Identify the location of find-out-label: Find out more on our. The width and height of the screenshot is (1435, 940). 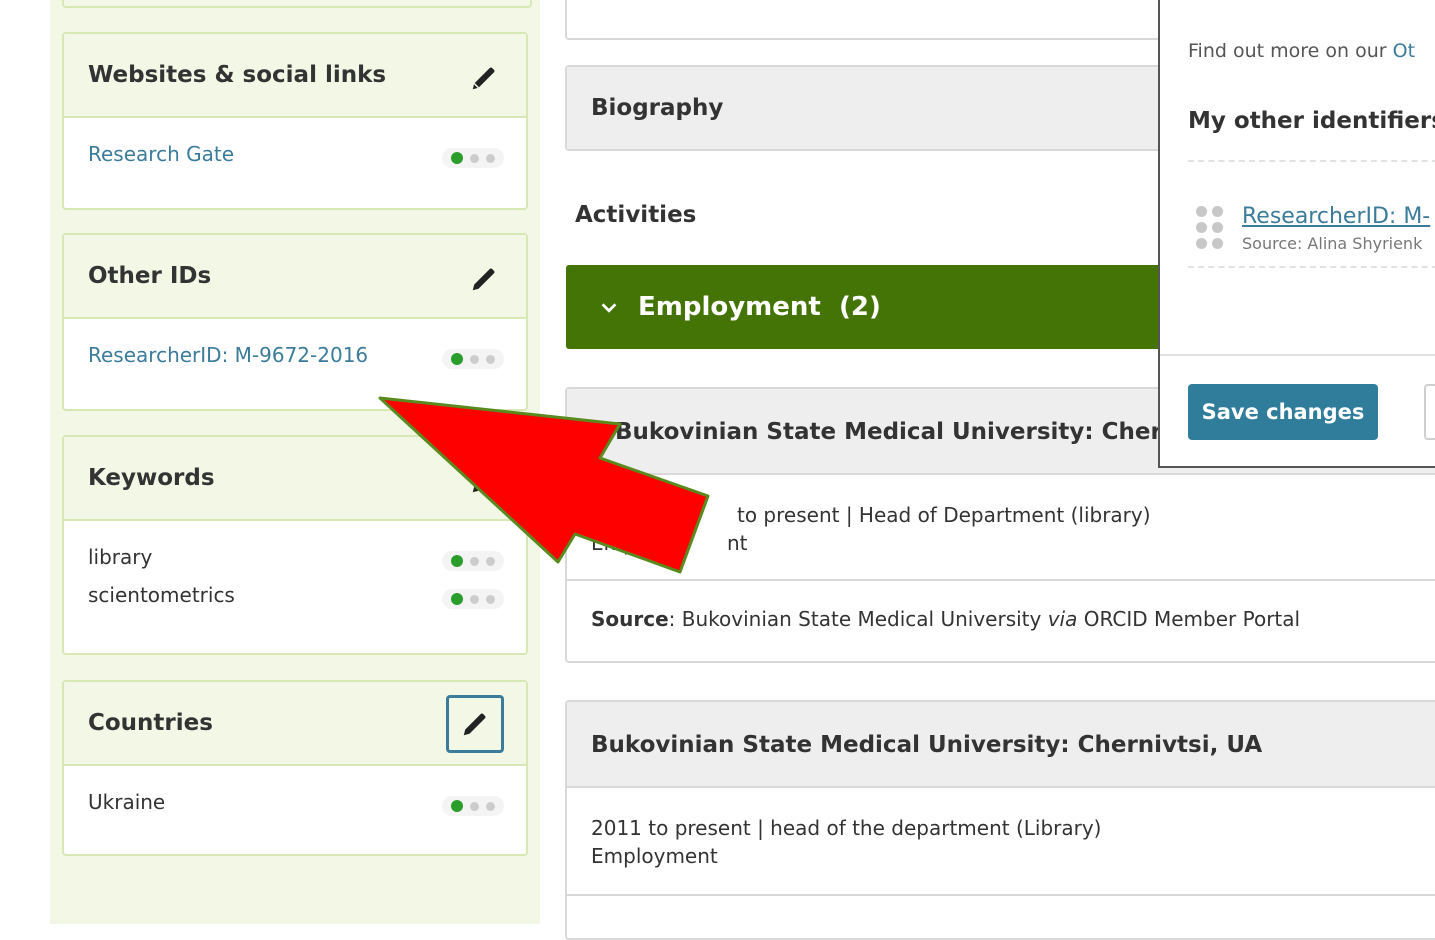
(1290, 51).